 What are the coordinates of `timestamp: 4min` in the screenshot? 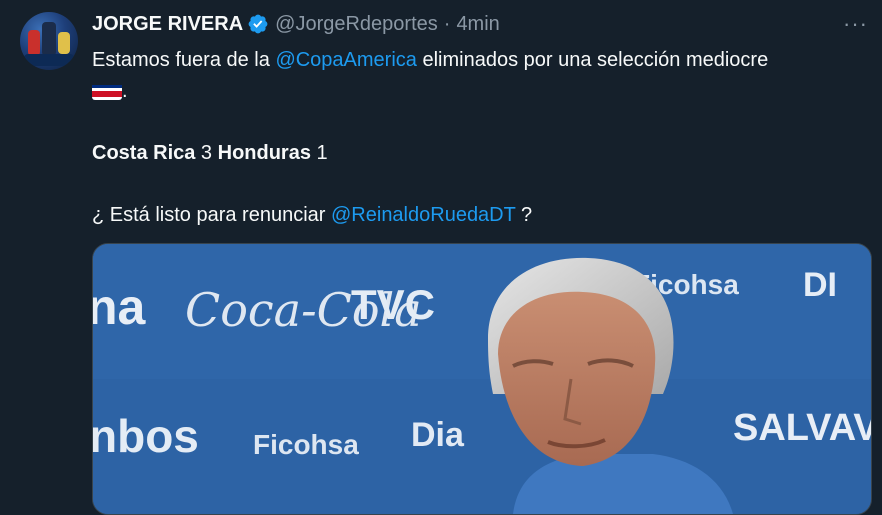 It's located at (477, 24).